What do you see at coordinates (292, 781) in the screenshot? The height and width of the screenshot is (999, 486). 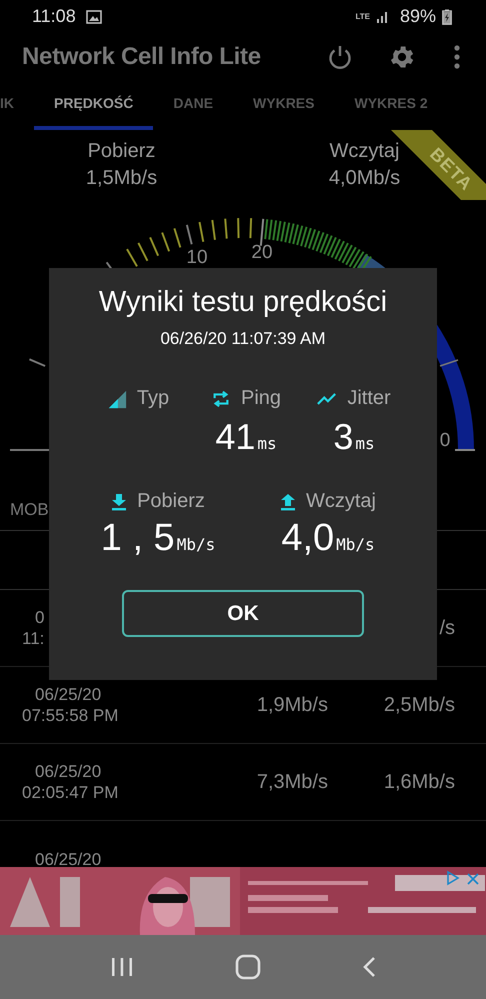 I see `table-cell: 7,3Mb/s` at bounding box center [292, 781].